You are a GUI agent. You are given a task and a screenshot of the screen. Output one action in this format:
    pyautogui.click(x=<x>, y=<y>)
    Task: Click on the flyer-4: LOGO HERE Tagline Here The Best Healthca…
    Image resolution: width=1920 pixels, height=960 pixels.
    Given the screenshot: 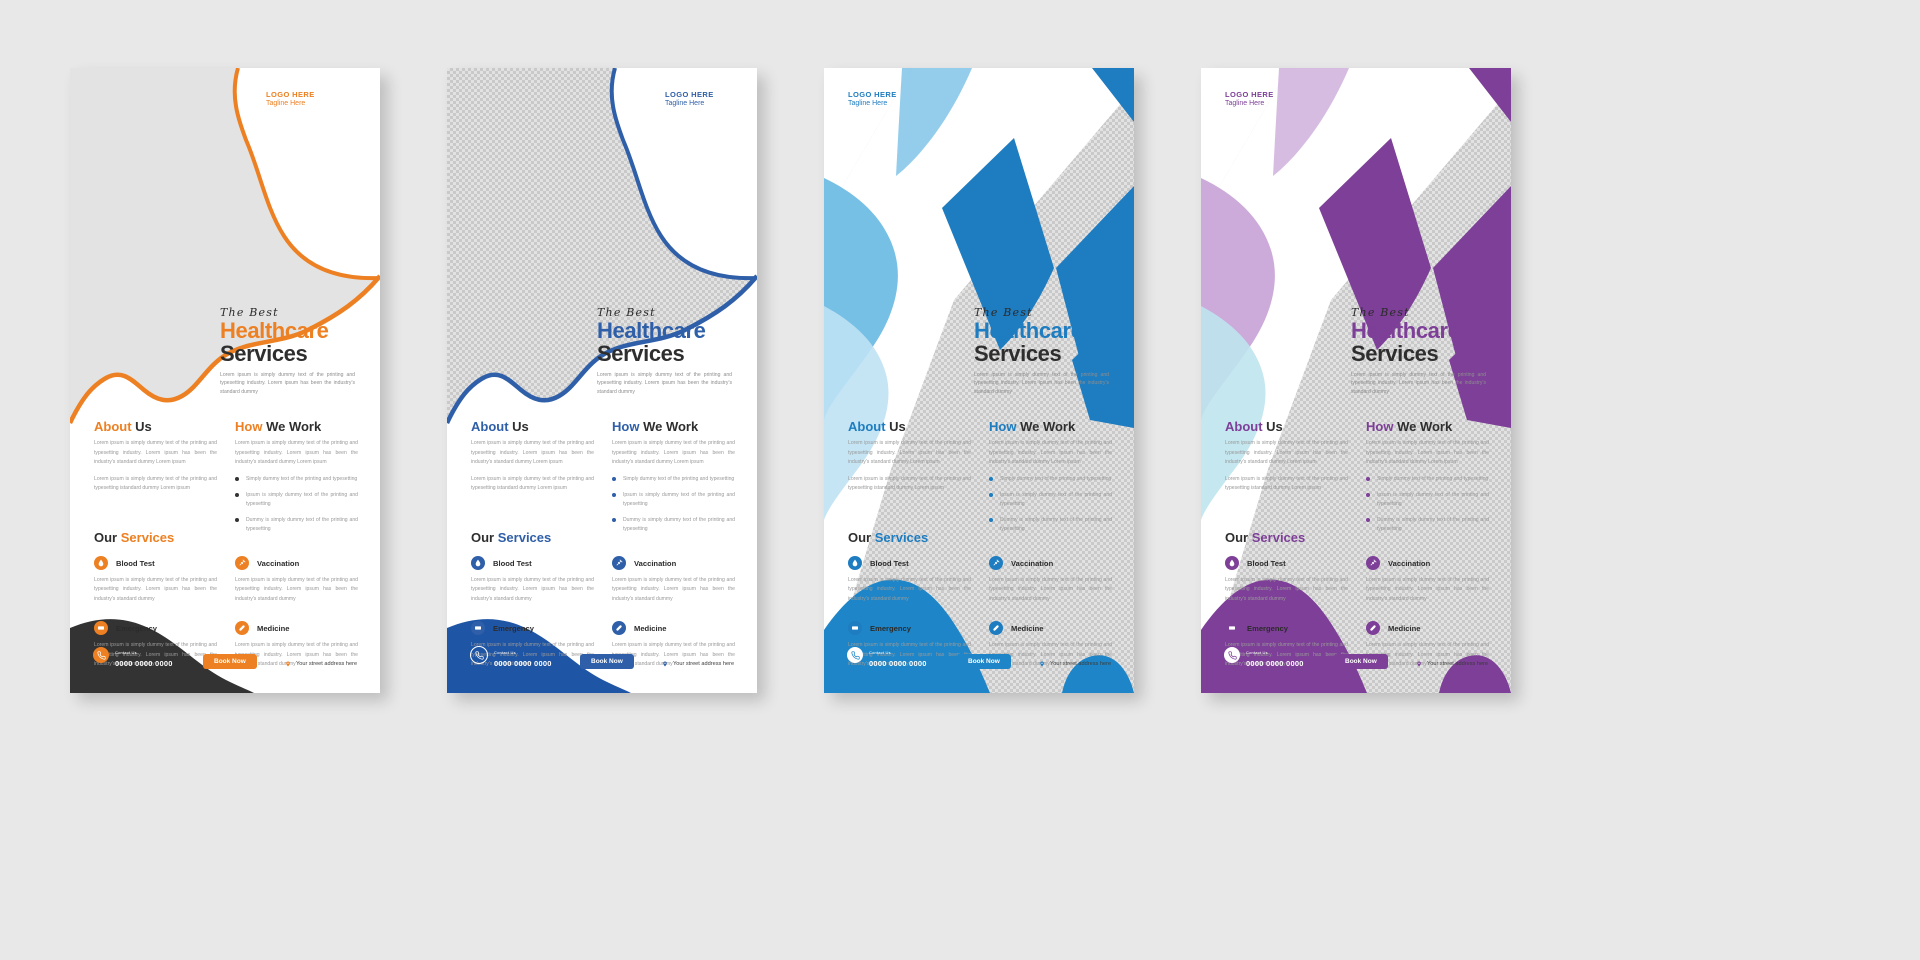 What is the action you would take?
    pyautogui.click(x=1356, y=380)
    